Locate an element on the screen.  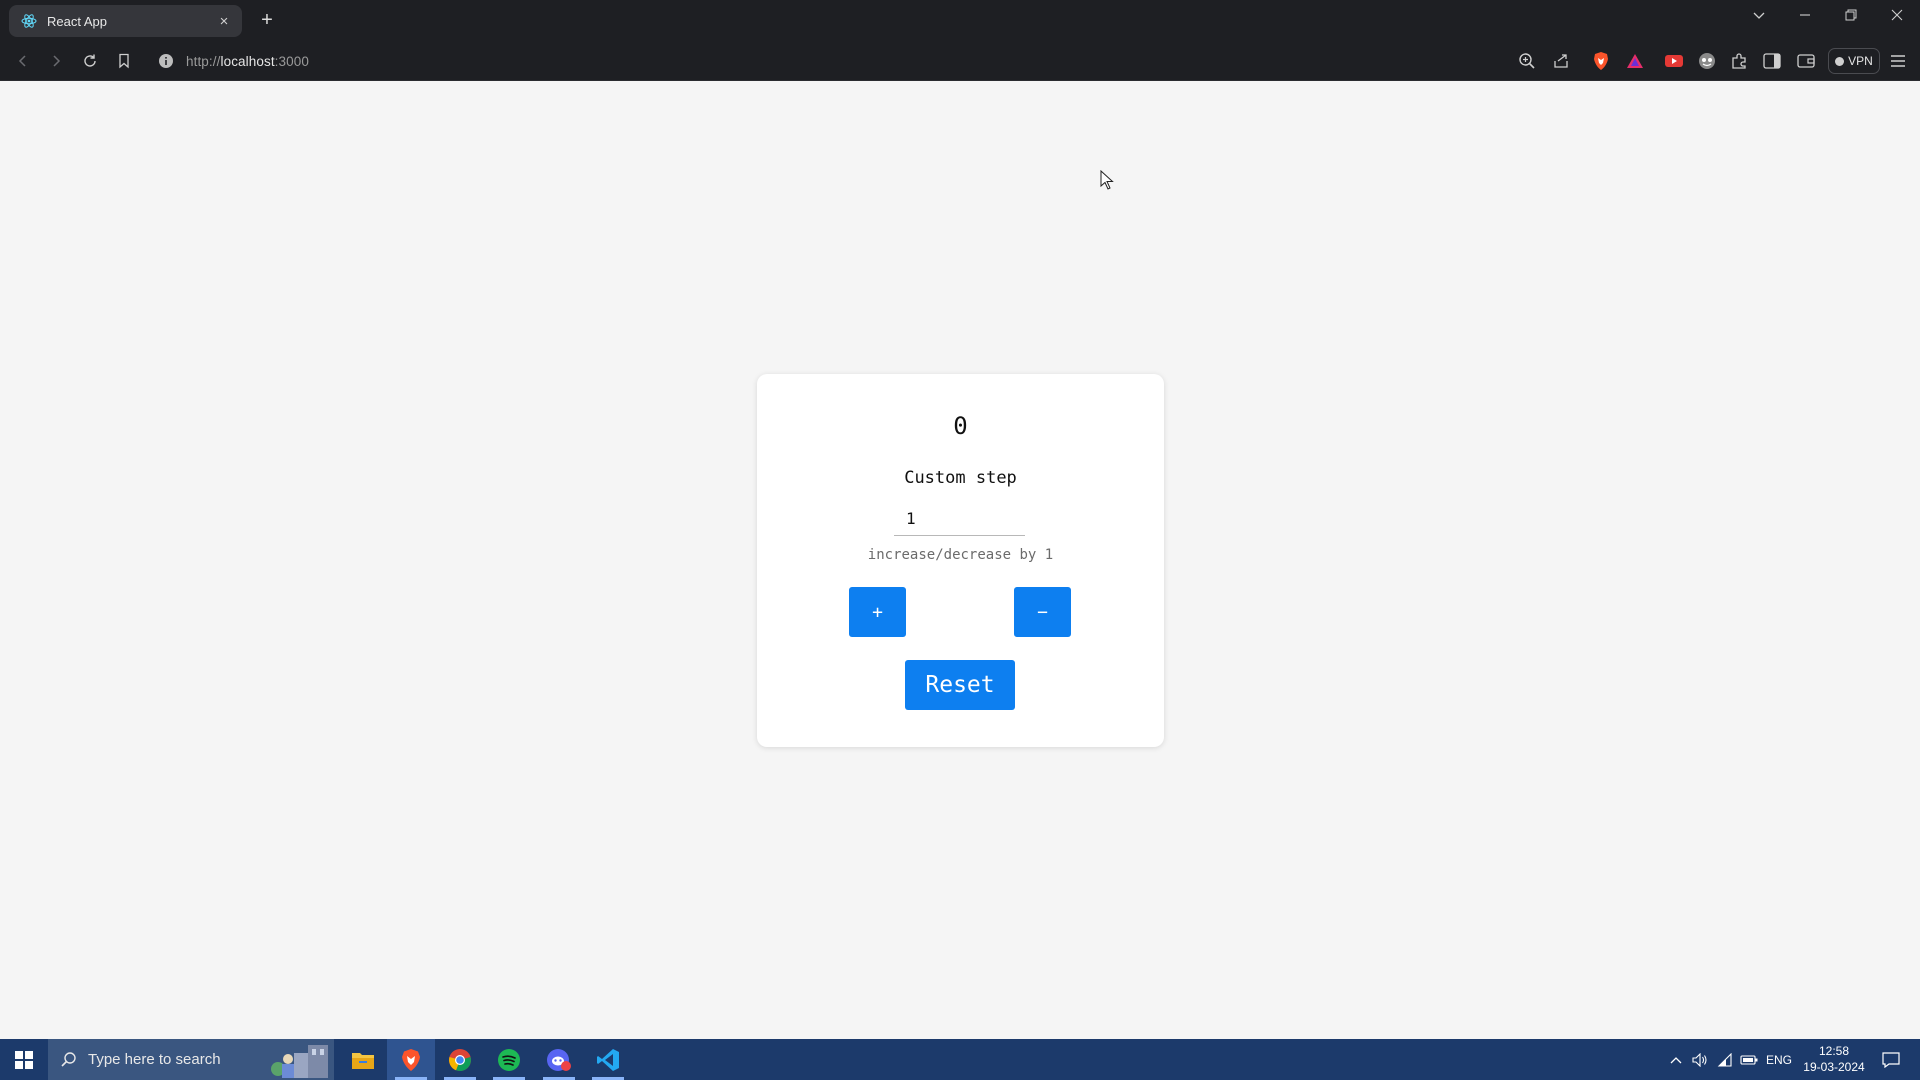
tab-title: React App is located at coordinates (77, 21).